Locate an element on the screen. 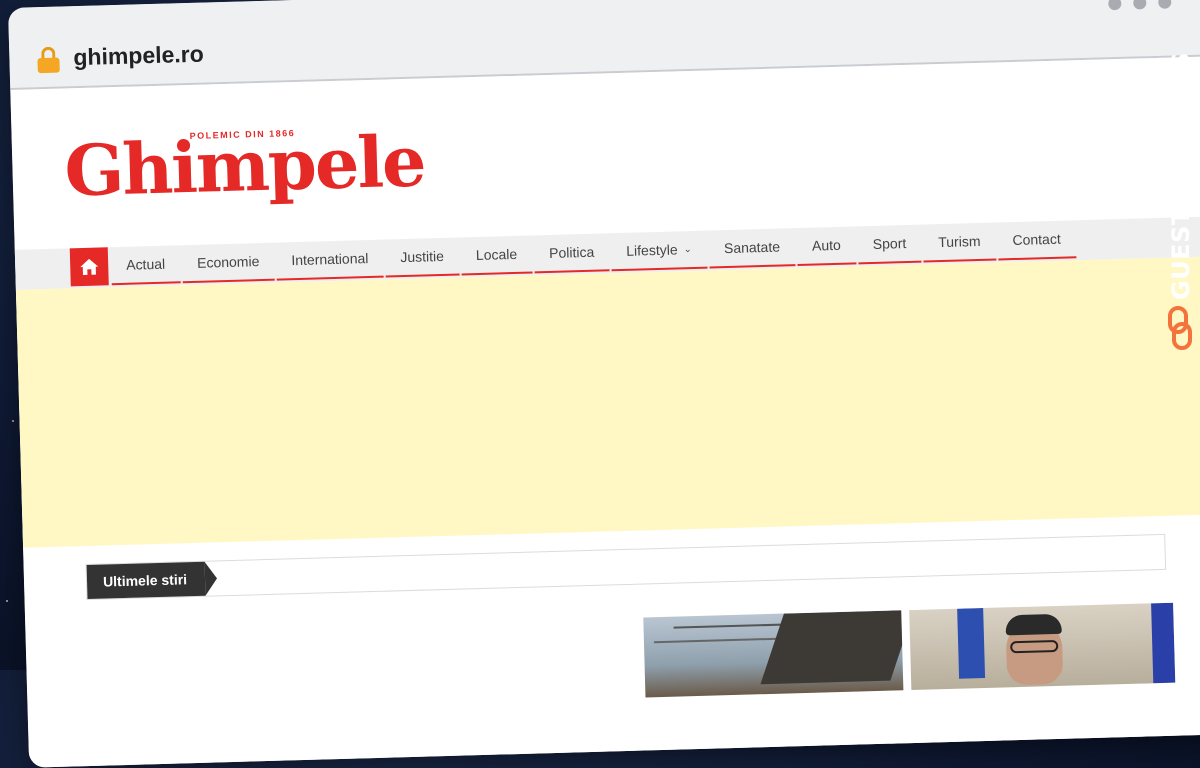  nav-item-auto: Auto is located at coordinates (826, 246).